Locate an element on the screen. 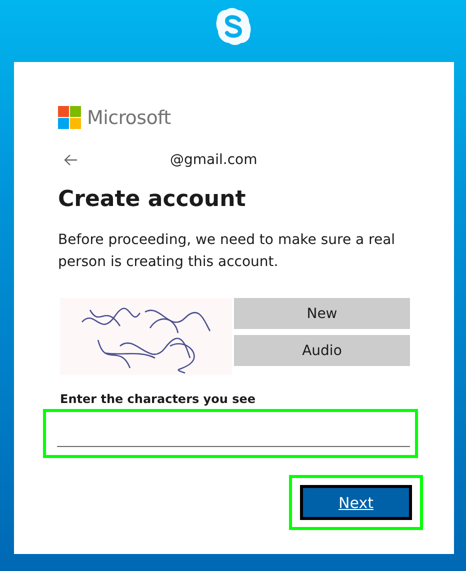  skype-logo-icon is located at coordinates (233, 26).